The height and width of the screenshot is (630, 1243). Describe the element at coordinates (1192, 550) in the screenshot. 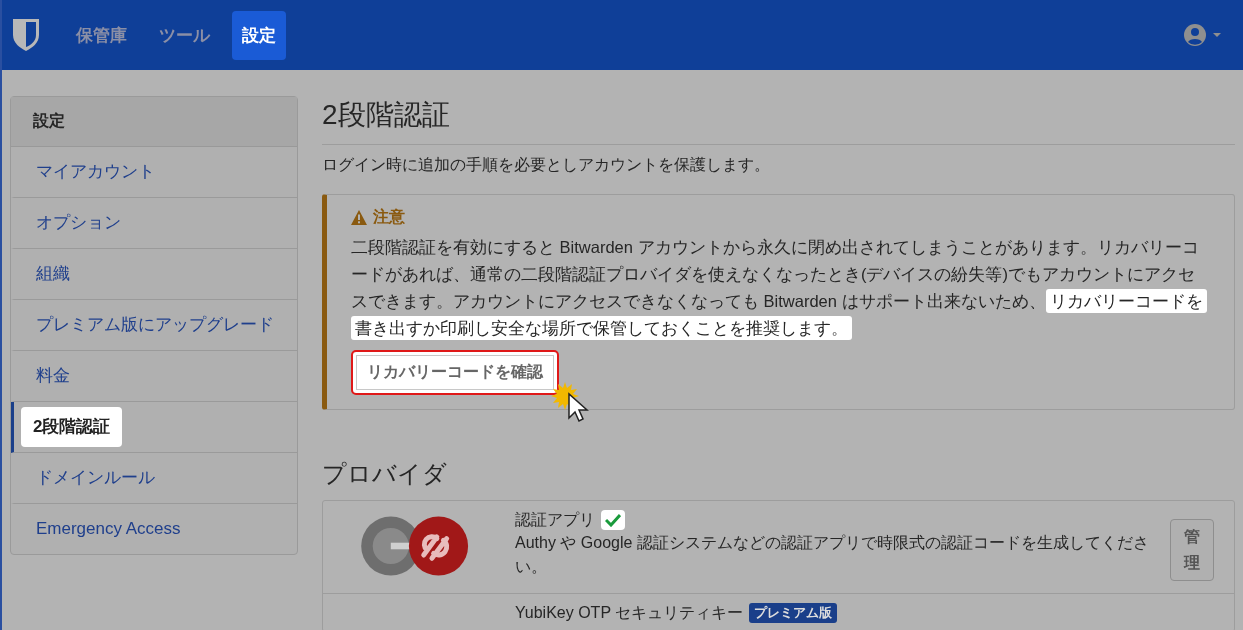

I see `manage-button: 管理` at that location.